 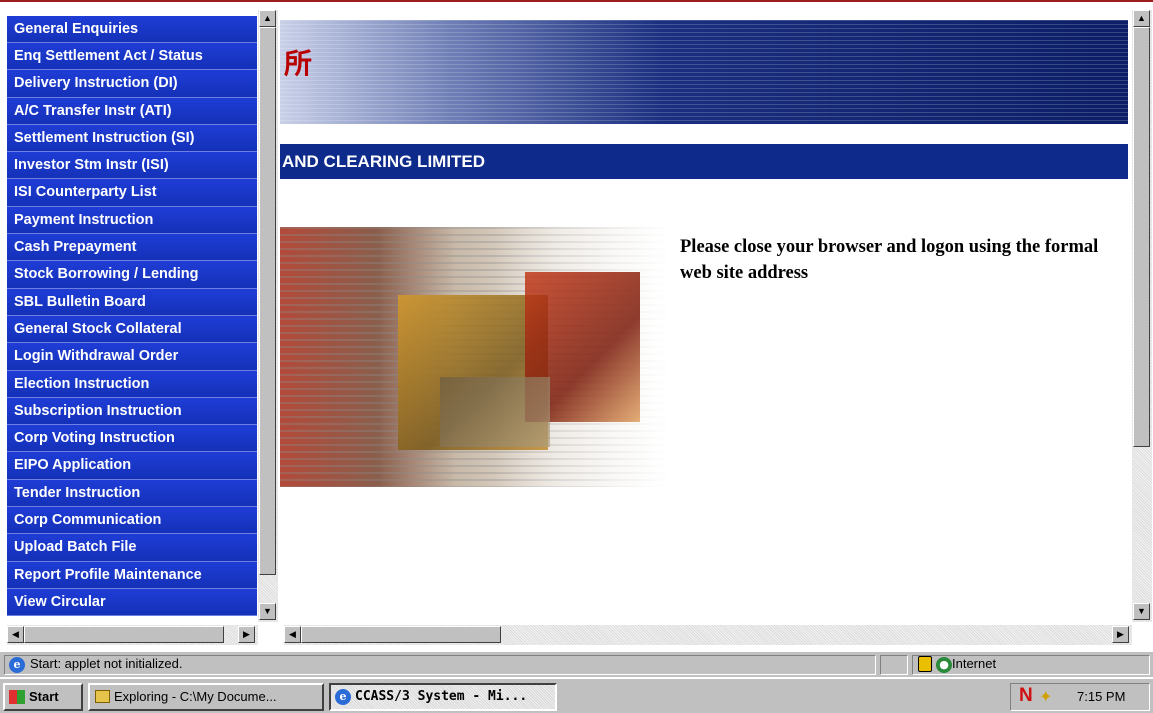 I want to click on clock: 7:15 PM, so click(x=1101, y=696).